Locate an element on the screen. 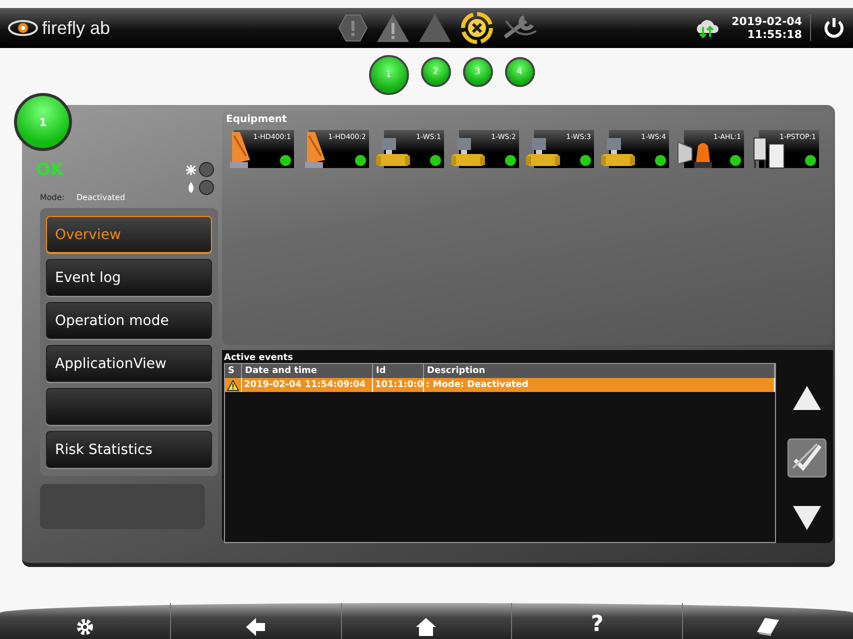  panel-title: Equipment is located at coordinates (257, 119).